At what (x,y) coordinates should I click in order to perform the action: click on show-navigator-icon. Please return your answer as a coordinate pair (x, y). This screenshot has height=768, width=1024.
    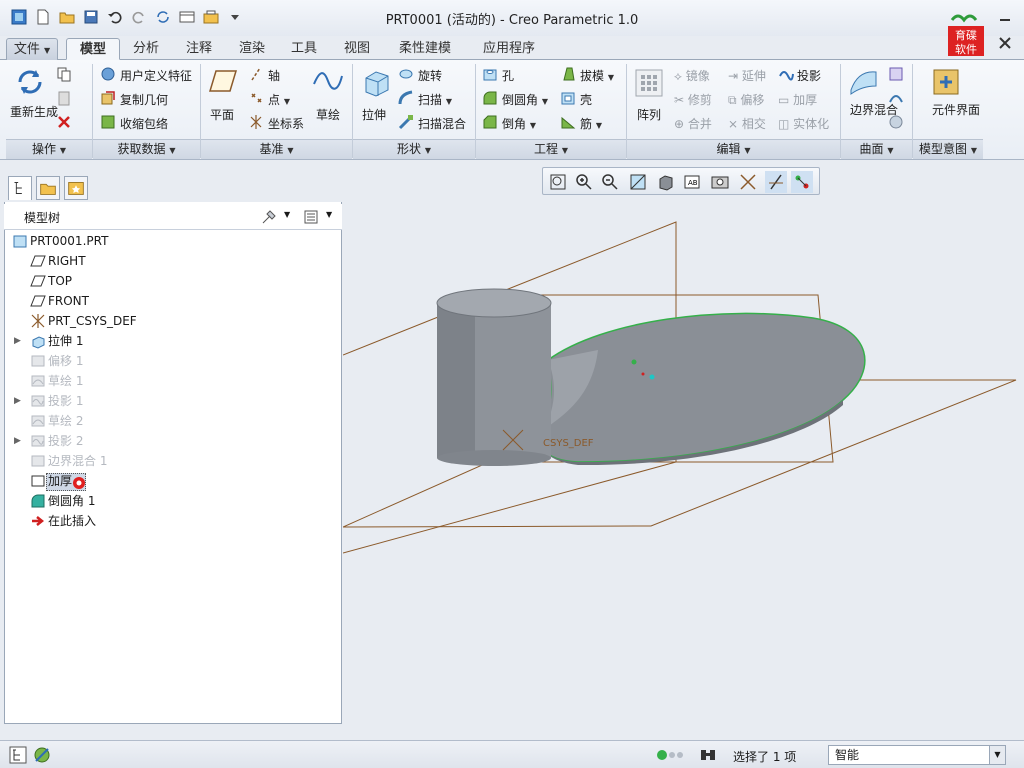
    Looking at the image, I should click on (18, 755).